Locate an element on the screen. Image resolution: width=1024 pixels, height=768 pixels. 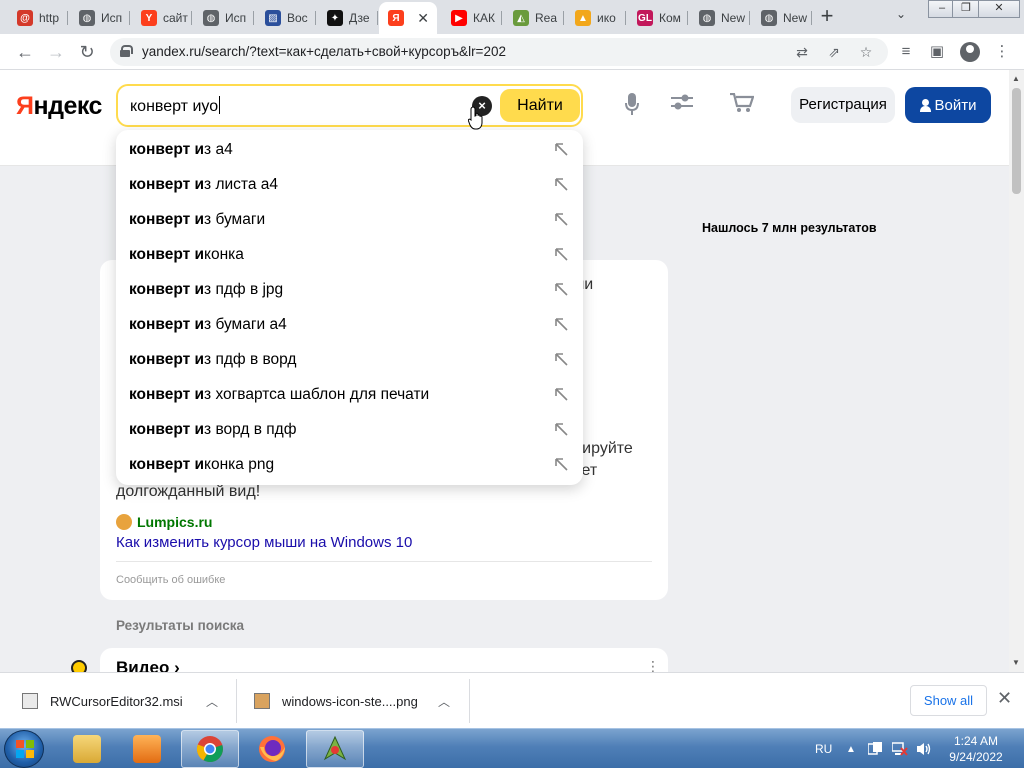
browser-tab: ▲ ико is located at coordinates (596, 18).